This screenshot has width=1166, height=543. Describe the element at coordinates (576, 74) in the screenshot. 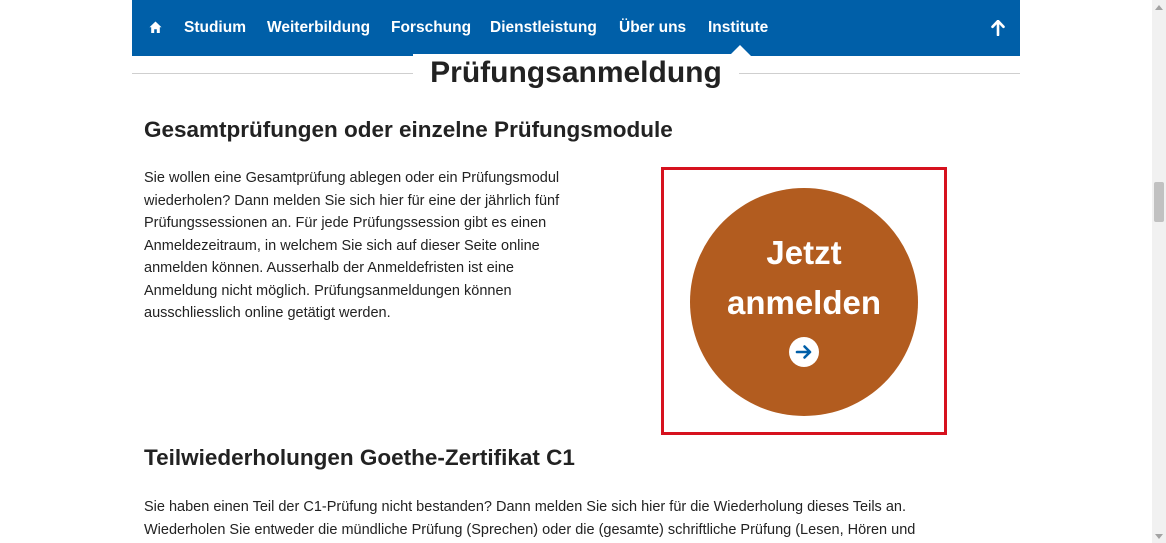

I see `page-title: Prüfungsanmeldung` at that location.